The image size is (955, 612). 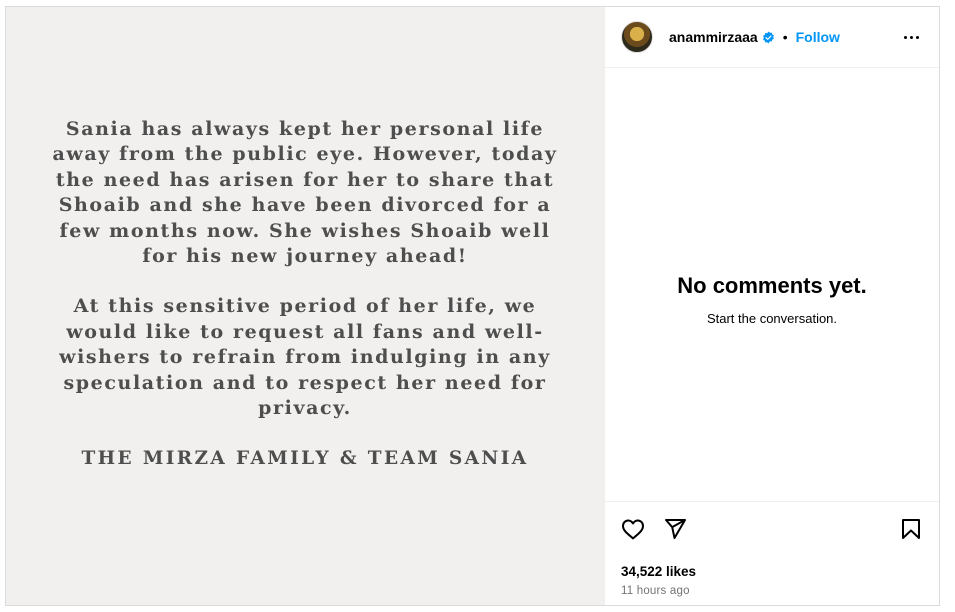 I want to click on start-conversation-text: Start the conversation., so click(x=772, y=318).